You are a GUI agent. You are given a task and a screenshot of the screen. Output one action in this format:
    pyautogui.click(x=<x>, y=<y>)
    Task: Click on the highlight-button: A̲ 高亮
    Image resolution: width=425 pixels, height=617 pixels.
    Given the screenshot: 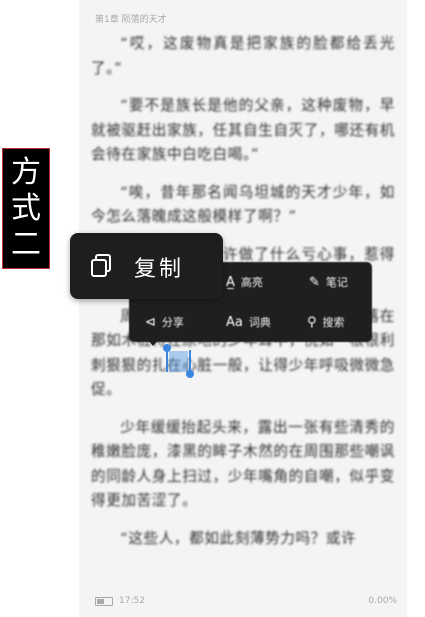 What is the action you would take?
    pyautogui.click(x=244, y=282)
    